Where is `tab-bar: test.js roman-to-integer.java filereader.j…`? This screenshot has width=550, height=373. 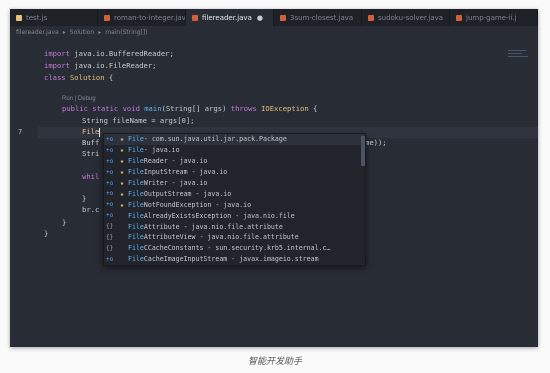 tab-bar: test.js roman-to-integer.java filereader.j… is located at coordinates (274, 17).